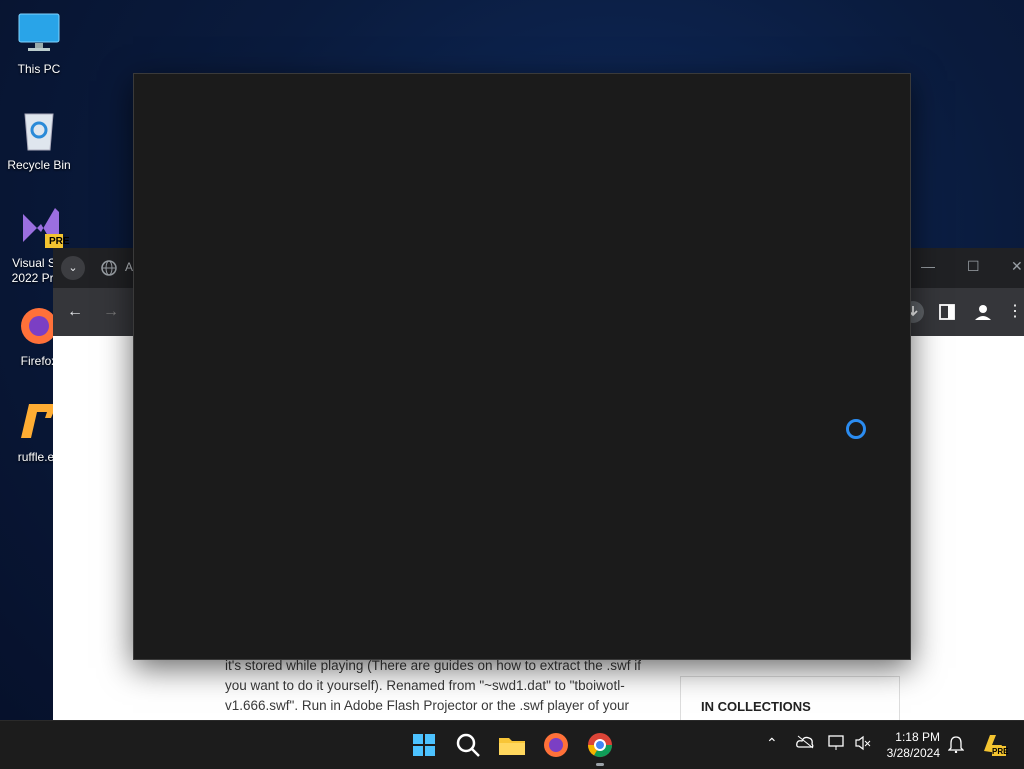  I want to click on clock-time: 1:18 PM, so click(917, 737).